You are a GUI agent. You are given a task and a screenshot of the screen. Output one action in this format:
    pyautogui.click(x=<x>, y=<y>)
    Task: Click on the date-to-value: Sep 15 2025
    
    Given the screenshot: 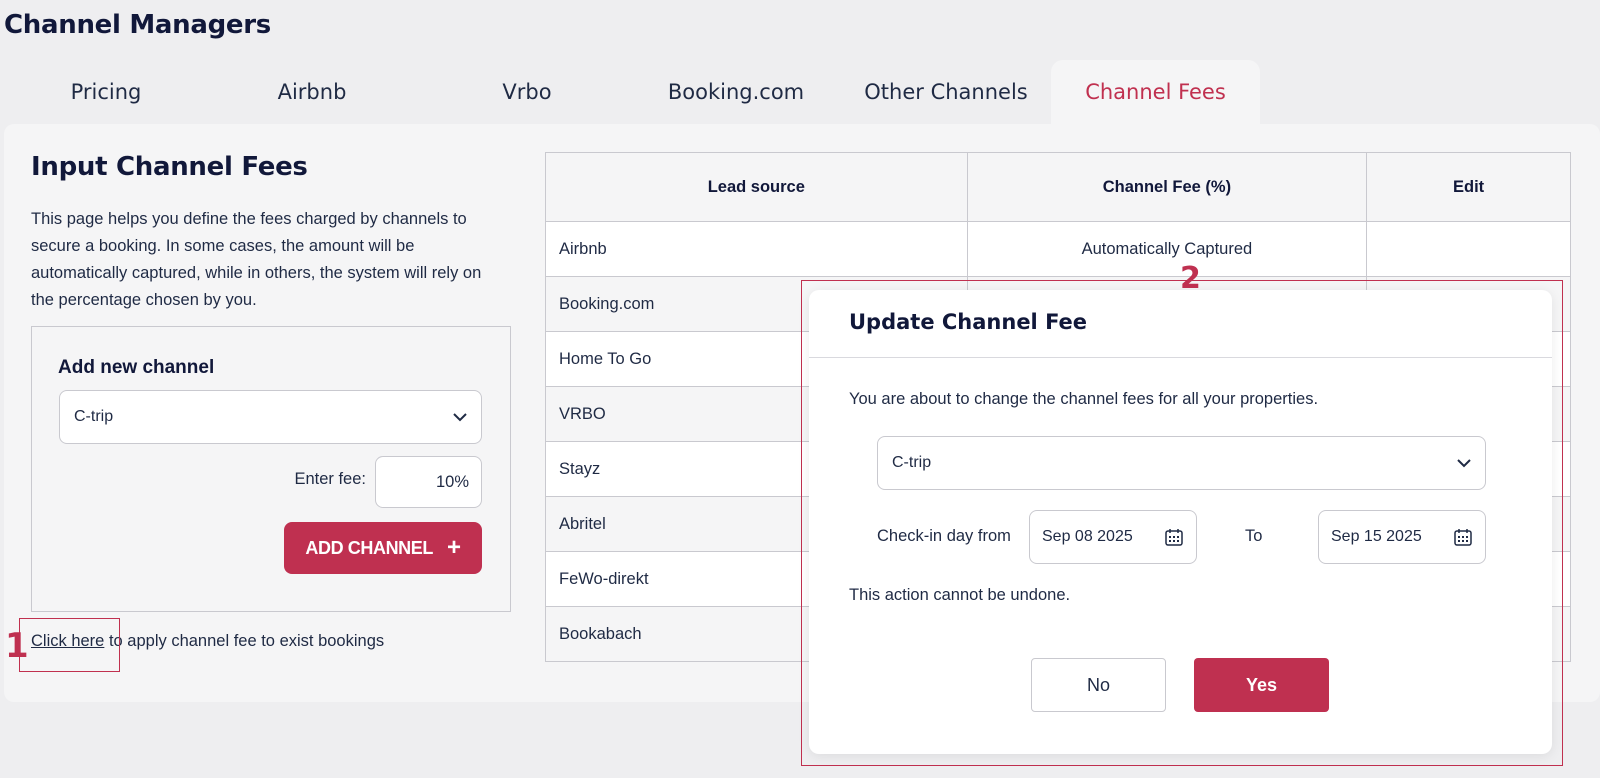 What is the action you would take?
    pyautogui.click(x=1376, y=536)
    